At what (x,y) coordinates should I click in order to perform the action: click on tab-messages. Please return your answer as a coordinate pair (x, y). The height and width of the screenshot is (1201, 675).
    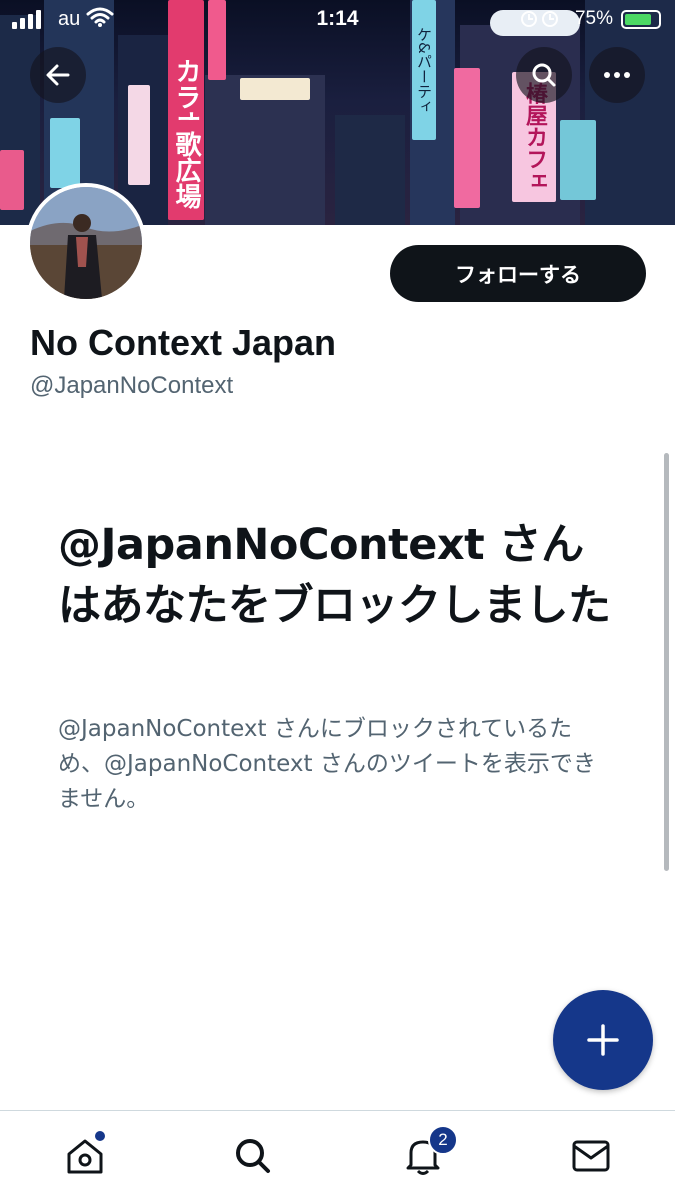
    Looking at the image, I should click on (591, 1156).